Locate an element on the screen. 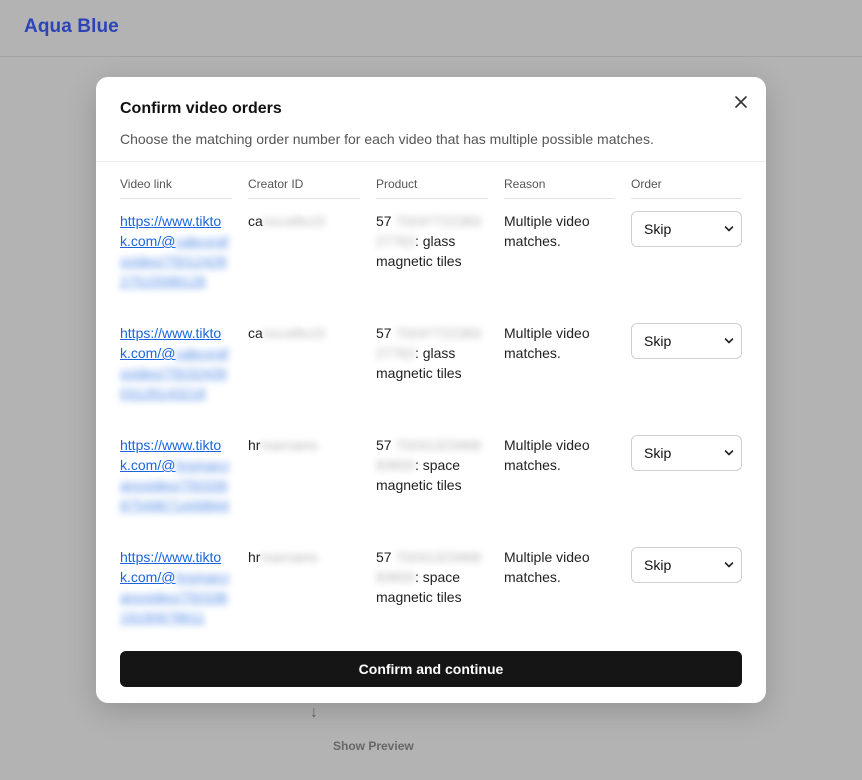 This screenshot has height=780, width=862. down-arrow-icon: ↓ is located at coordinates (314, 712).